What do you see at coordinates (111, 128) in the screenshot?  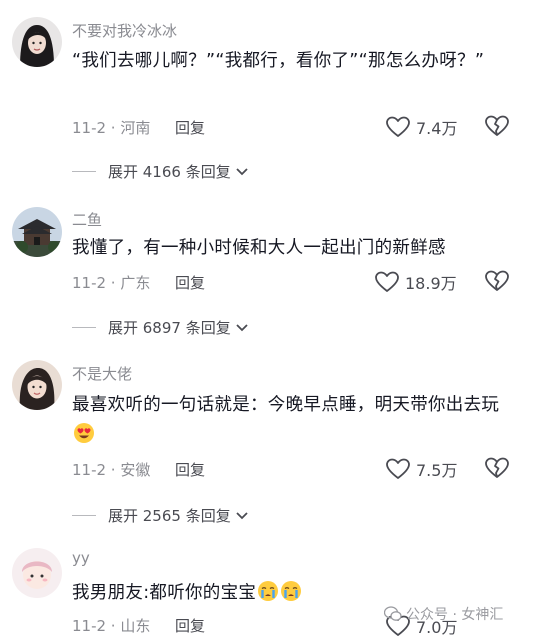 I see `comment-meta: 11-2 · 河南` at bounding box center [111, 128].